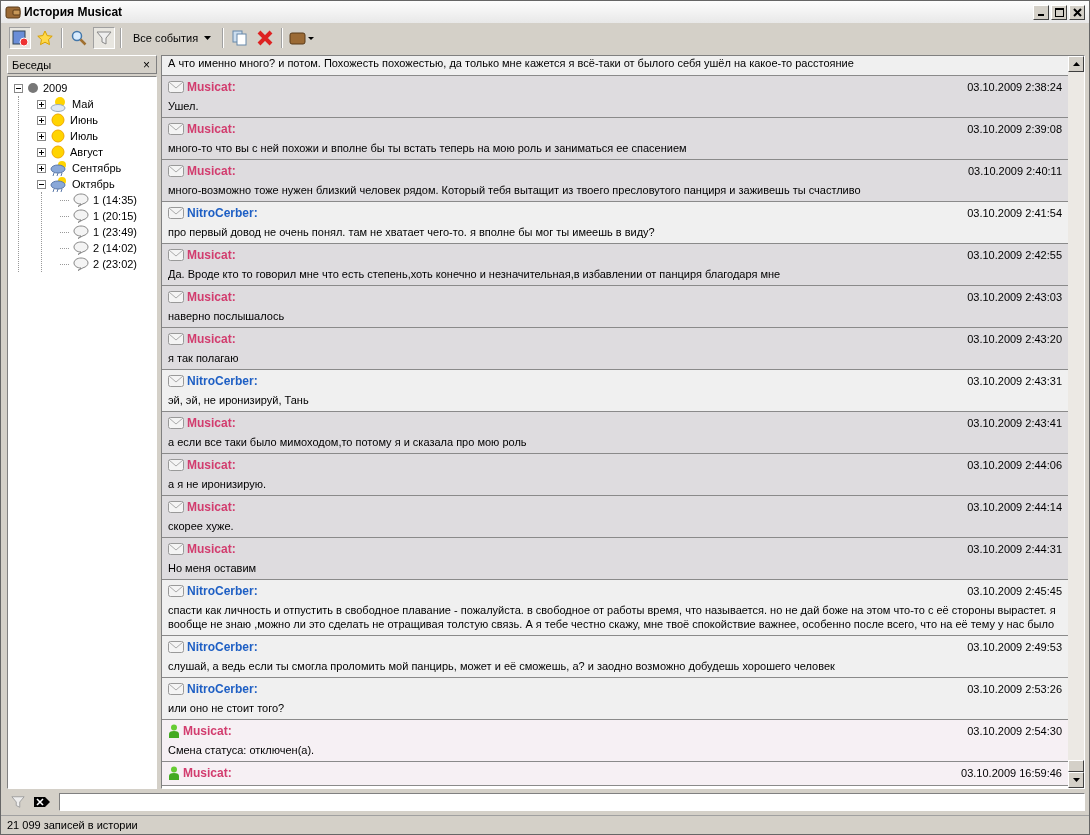  What do you see at coordinates (1014, 689) in the screenshot?
I see `message-time: 03.10.2009 2:53:26` at bounding box center [1014, 689].